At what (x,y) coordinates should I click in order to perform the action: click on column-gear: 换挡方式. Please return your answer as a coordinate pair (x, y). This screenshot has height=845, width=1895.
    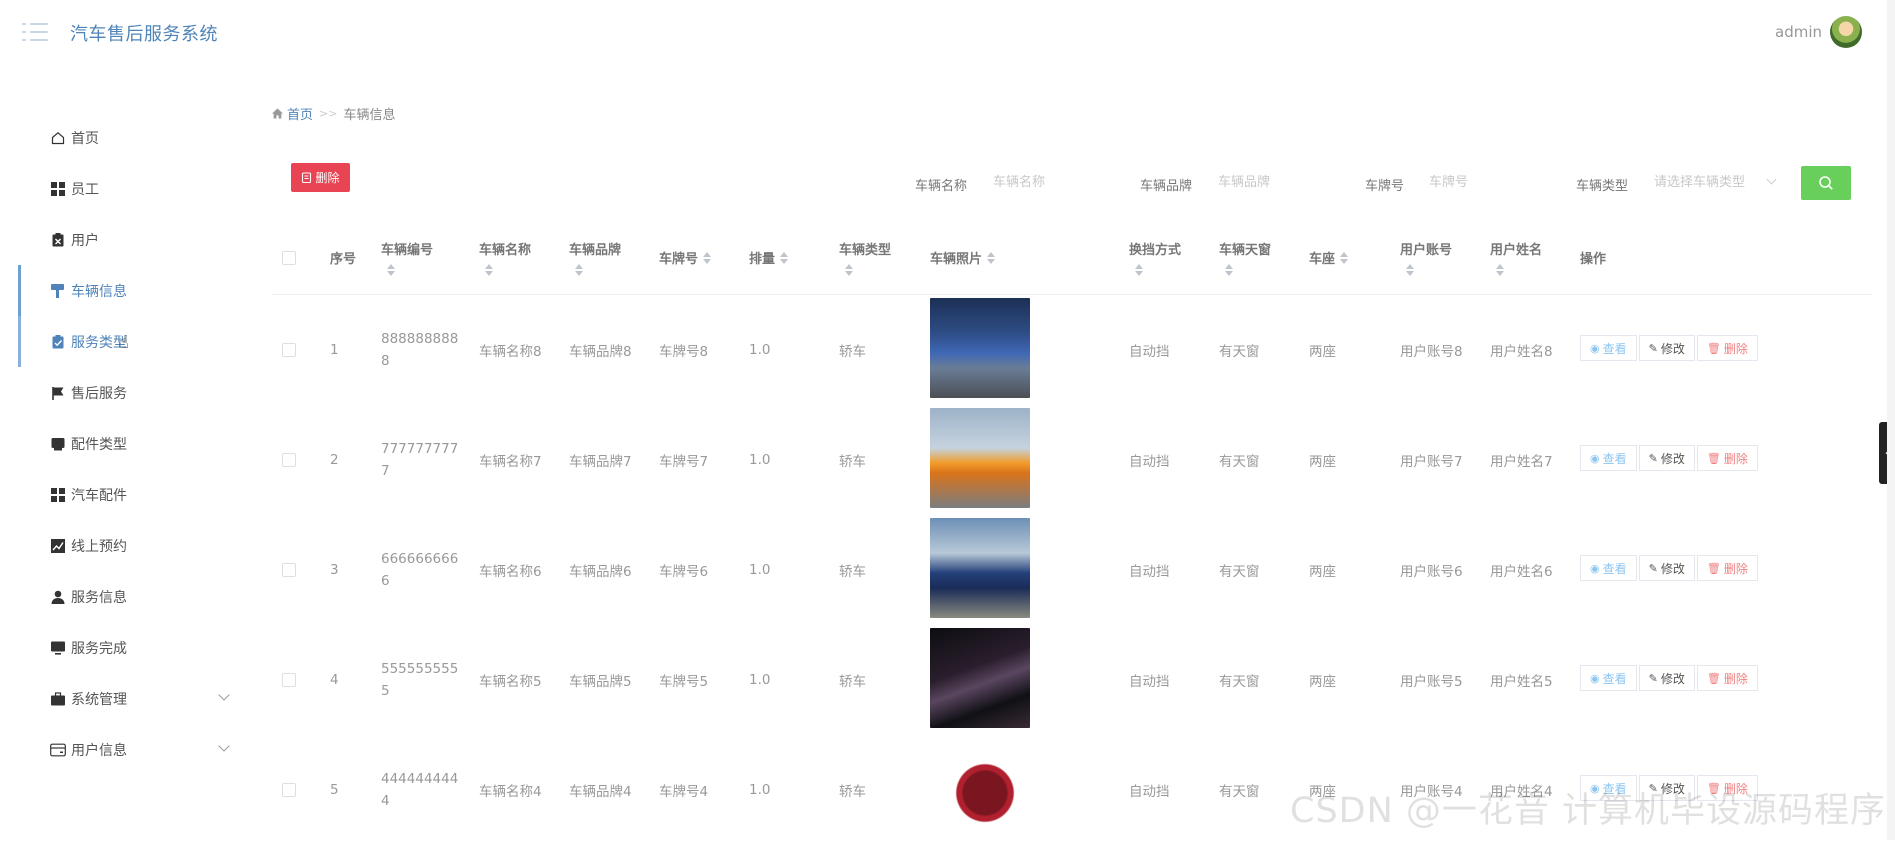
    Looking at the image, I should click on (1155, 257).